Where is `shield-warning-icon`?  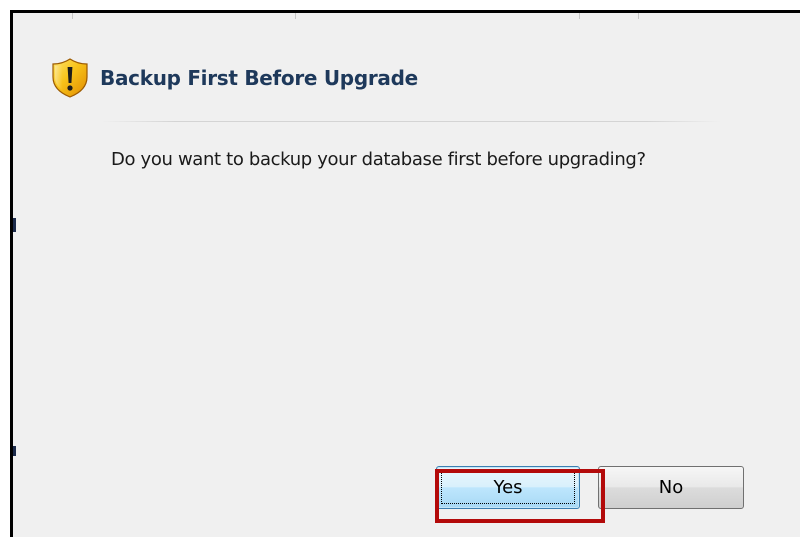 shield-warning-icon is located at coordinates (70, 78).